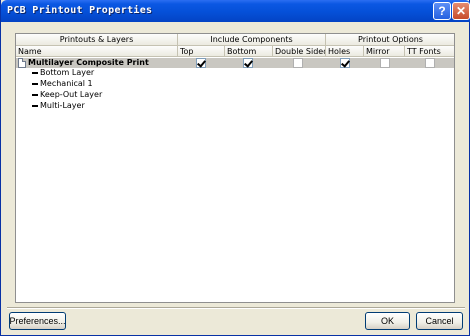 The image size is (470, 336). Describe the element at coordinates (235, 63) in the screenshot. I see `printout-row: Multilayer Composite Print` at that location.